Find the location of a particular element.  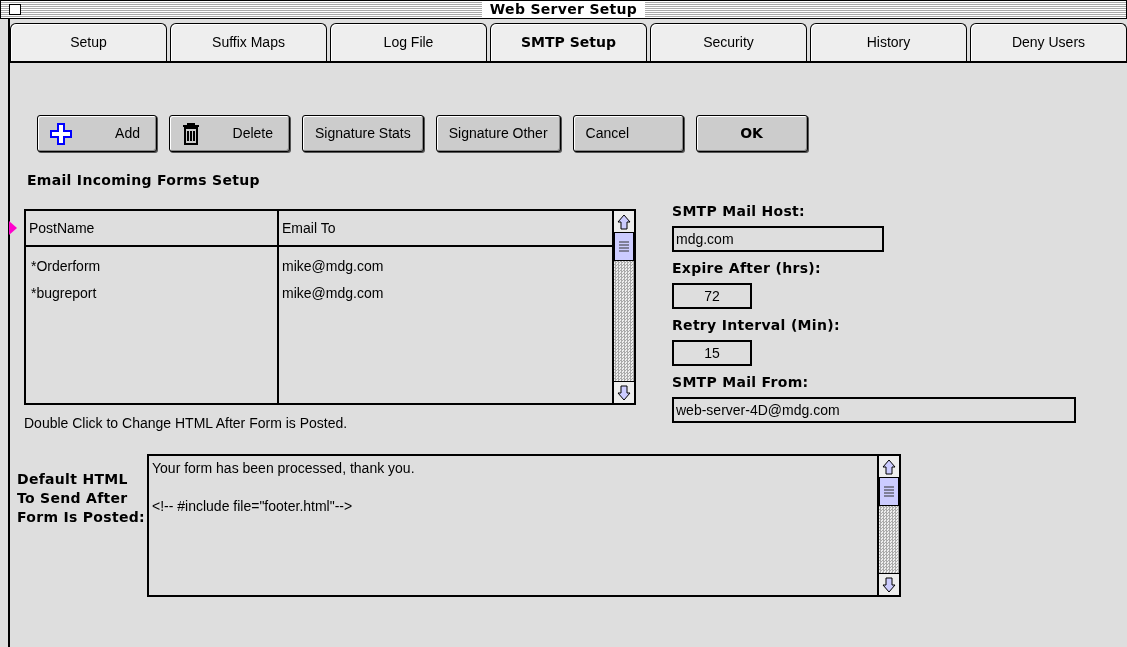

window-title: Web Server Setup is located at coordinates (563, 9).